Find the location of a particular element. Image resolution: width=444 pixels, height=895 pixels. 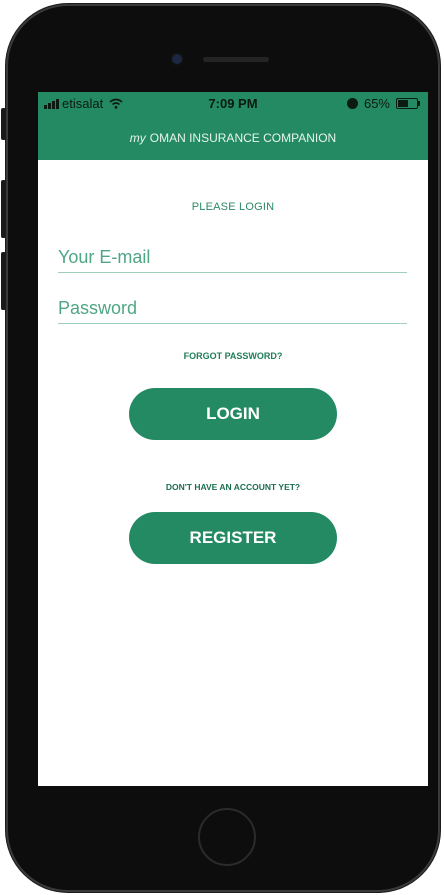

alarm-icon is located at coordinates (352, 103).